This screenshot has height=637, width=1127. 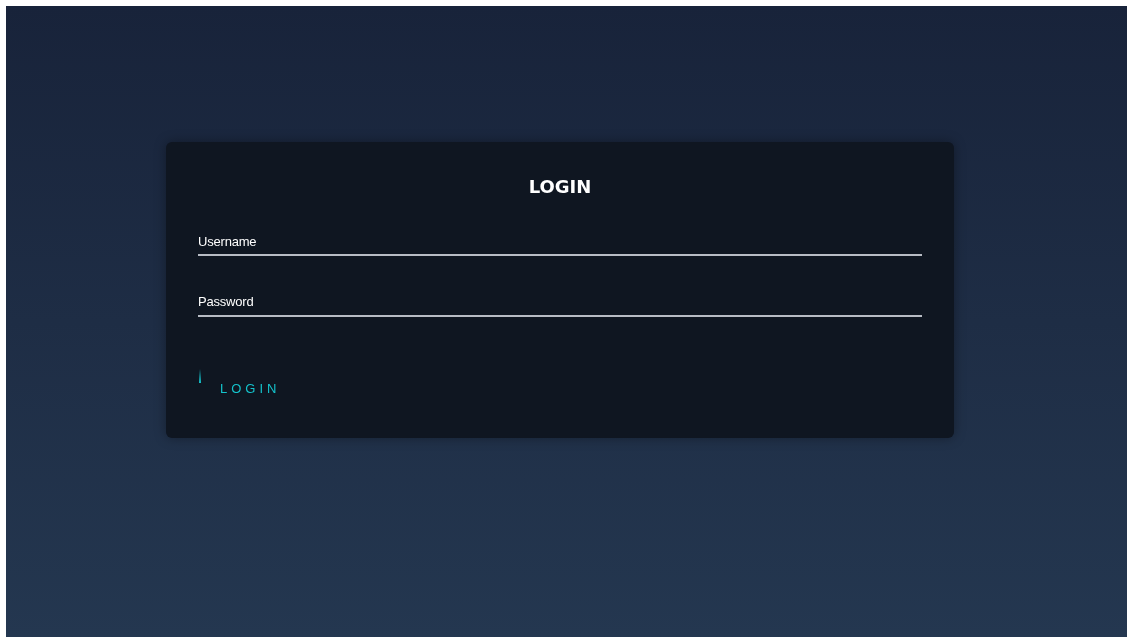 I want to click on login-button: LOGIN, so click(x=239, y=383).